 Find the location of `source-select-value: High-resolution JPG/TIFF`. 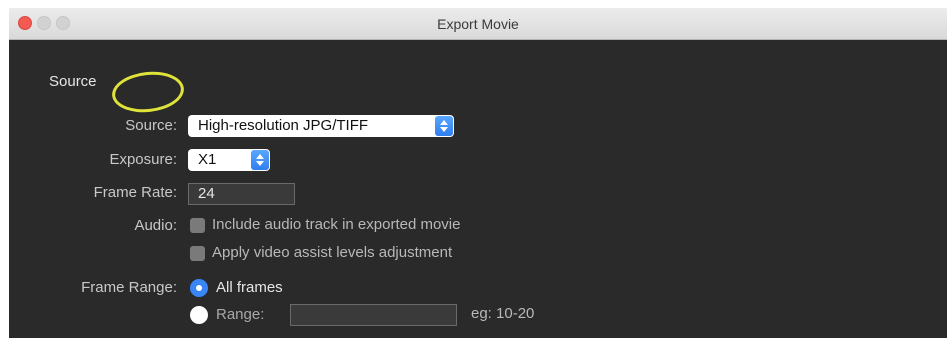

source-select-value: High-resolution JPG/TIFF is located at coordinates (283, 125).